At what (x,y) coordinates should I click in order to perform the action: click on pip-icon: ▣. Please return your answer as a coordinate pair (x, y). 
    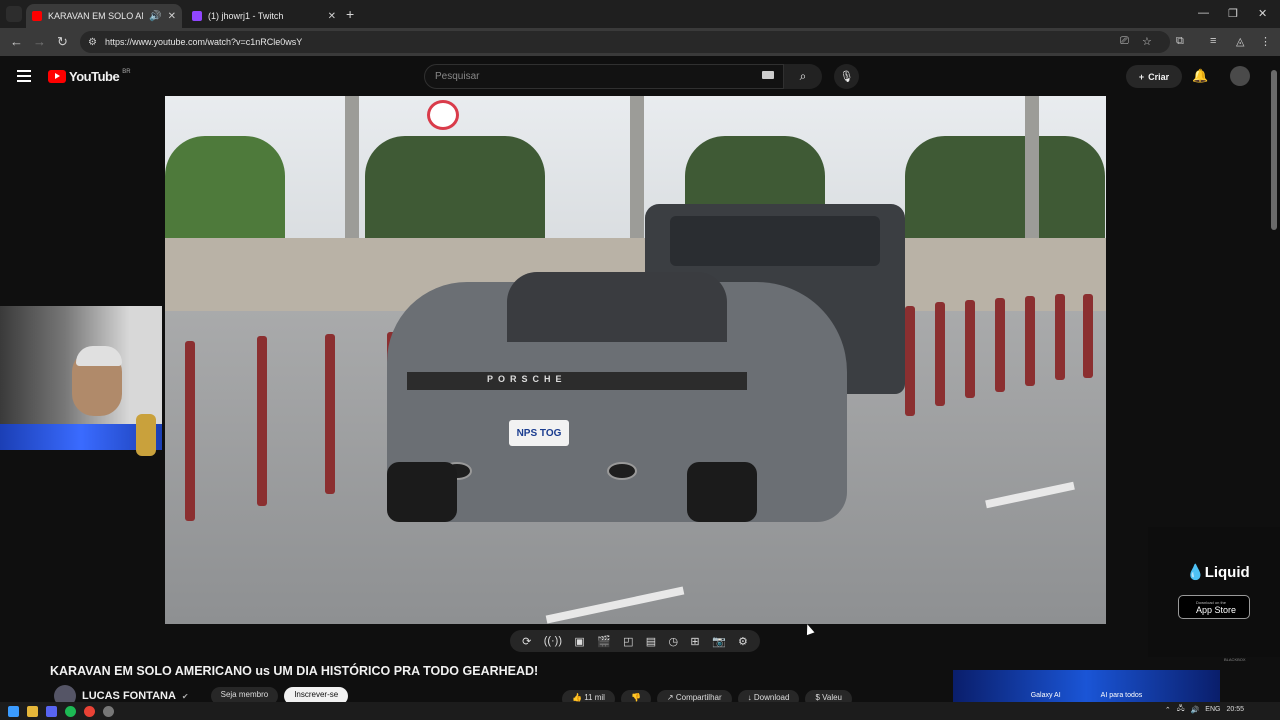
    Looking at the image, I should click on (579, 641).